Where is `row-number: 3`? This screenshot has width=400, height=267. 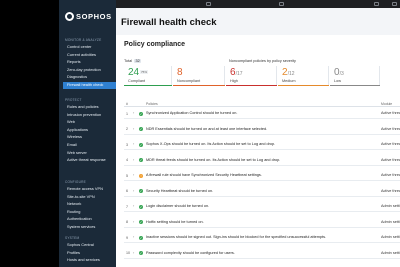 row-number: 3 is located at coordinates (127, 144).